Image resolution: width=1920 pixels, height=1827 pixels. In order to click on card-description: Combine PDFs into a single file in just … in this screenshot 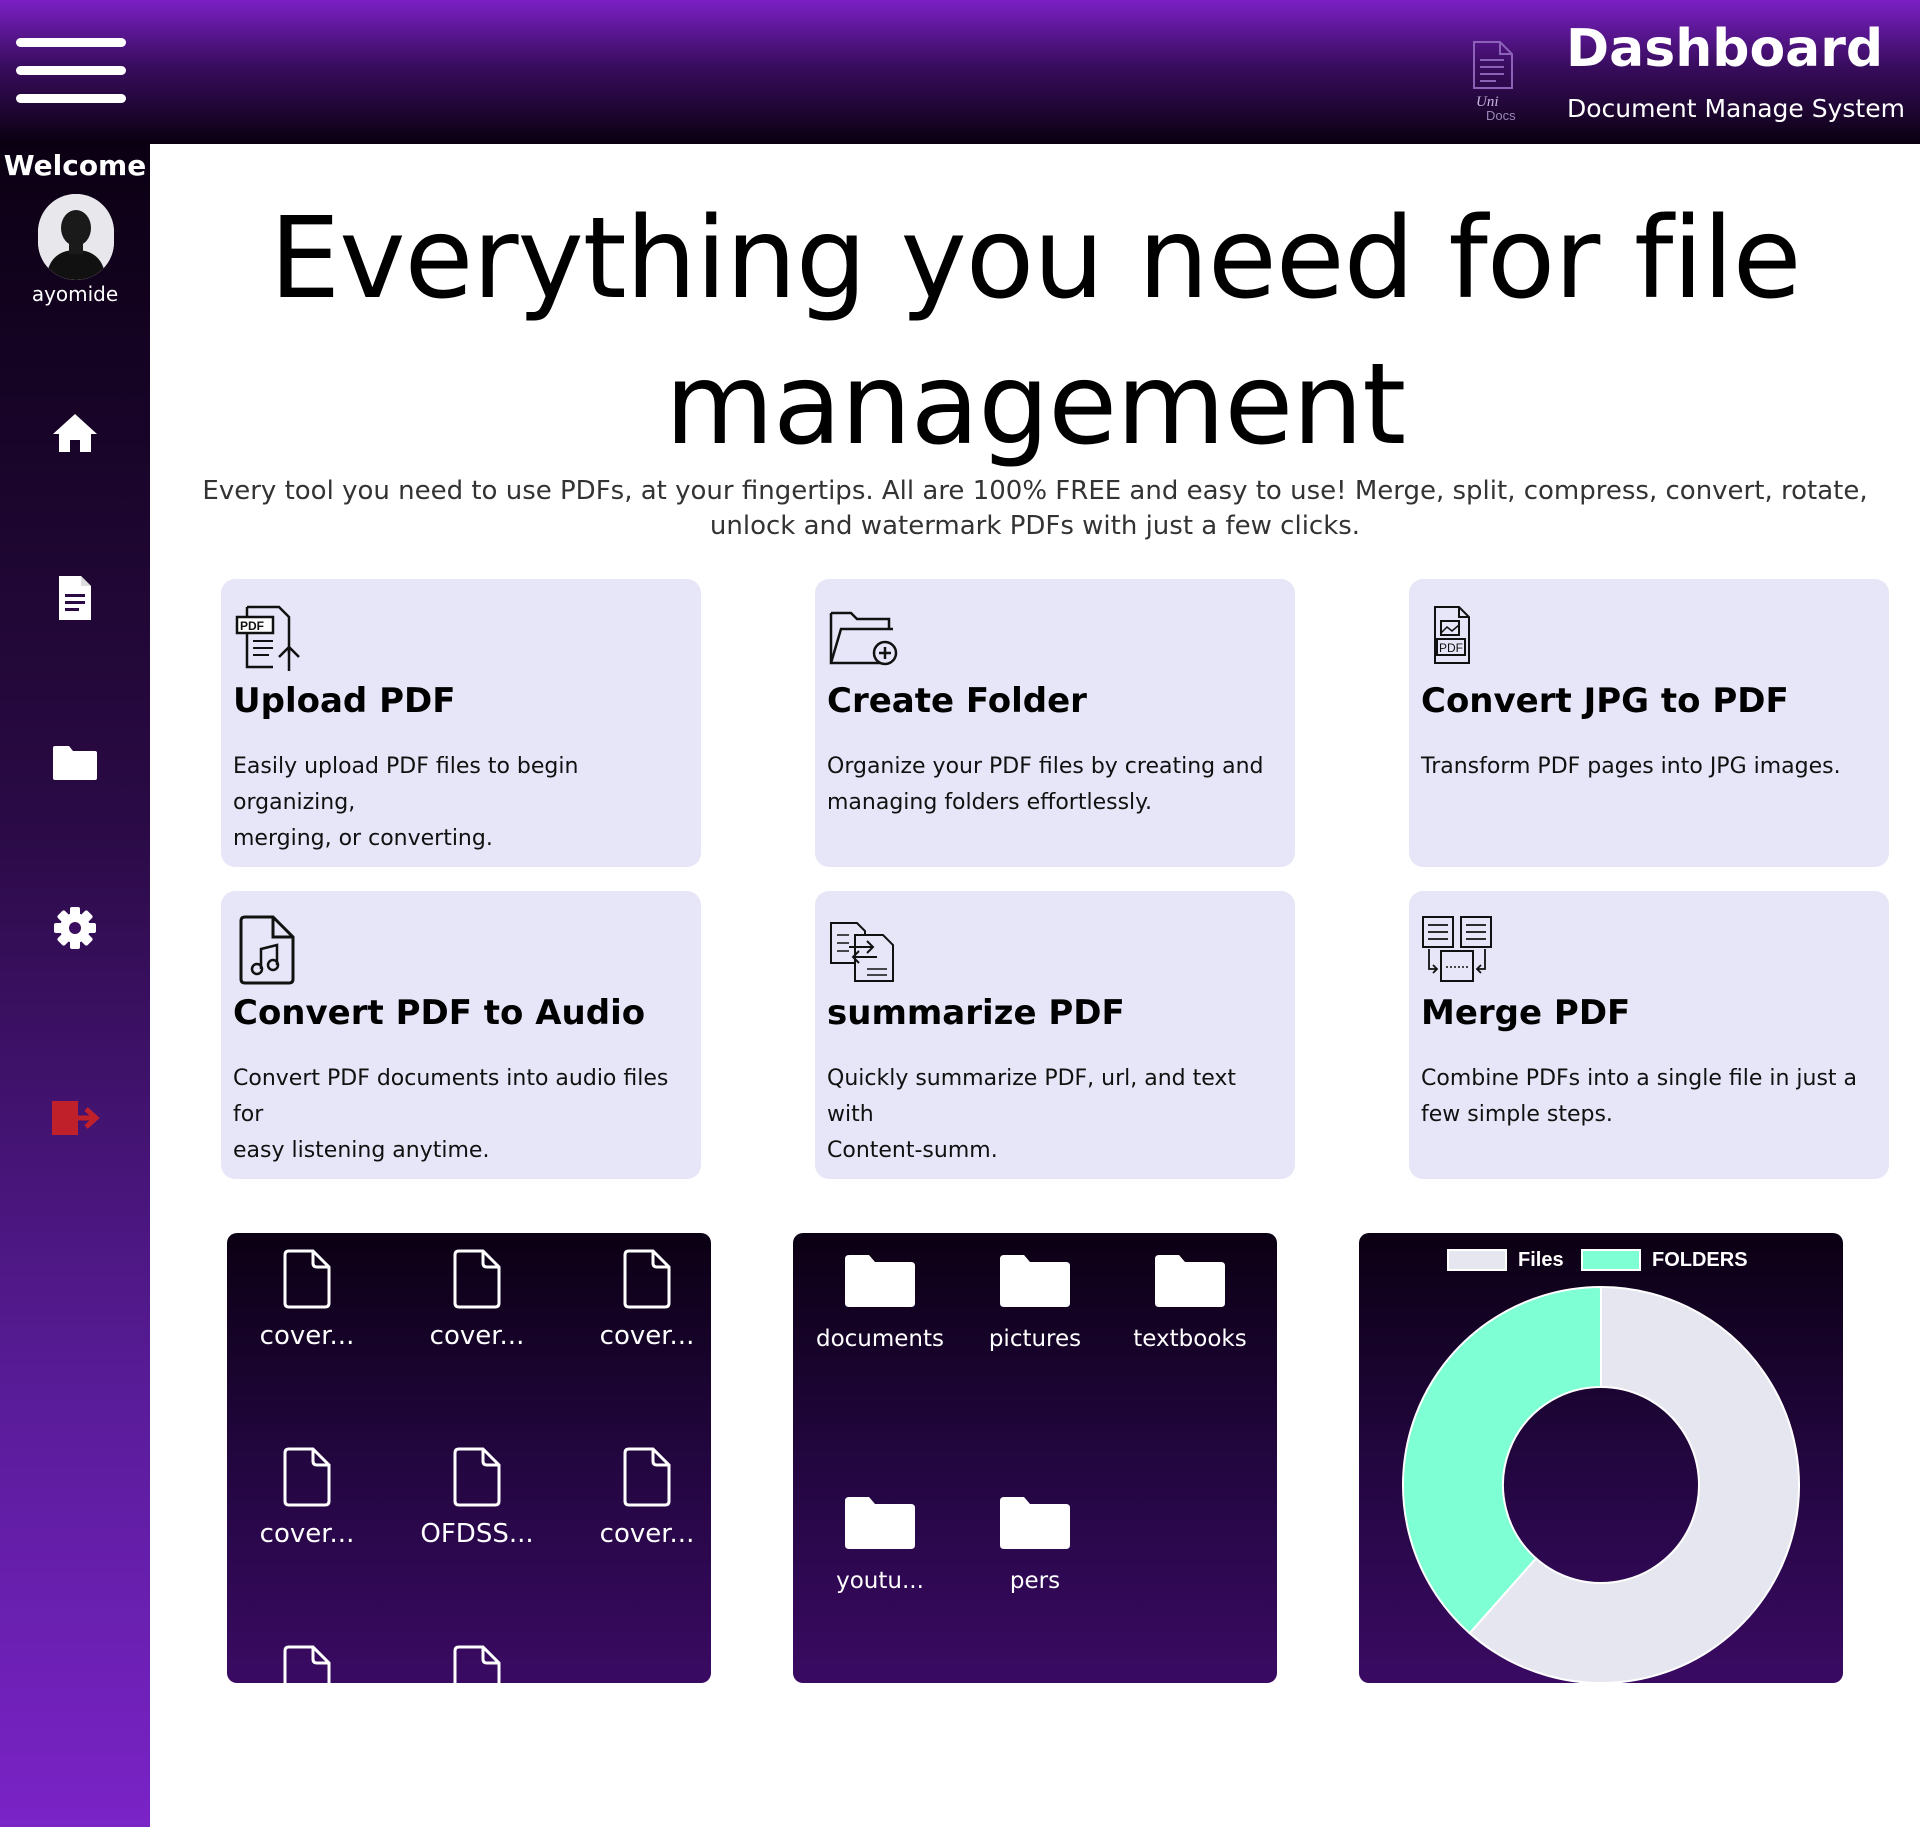, I will do `click(1651, 1097)`.